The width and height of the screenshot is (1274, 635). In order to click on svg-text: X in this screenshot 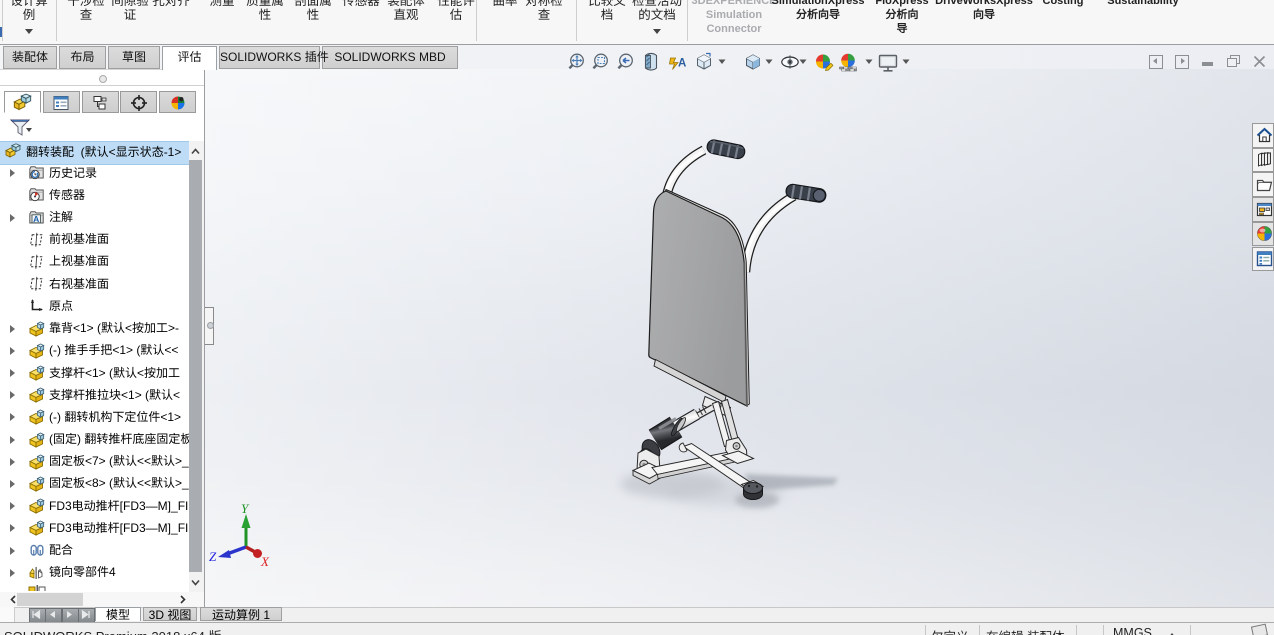, I will do `click(265, 561)`.